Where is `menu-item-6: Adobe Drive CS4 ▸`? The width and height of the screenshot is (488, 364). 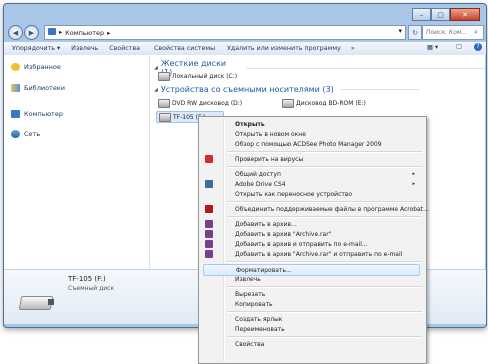
menu-item-6: Adobe Drive CS4 ▸ is located at coordinates (310, 184).